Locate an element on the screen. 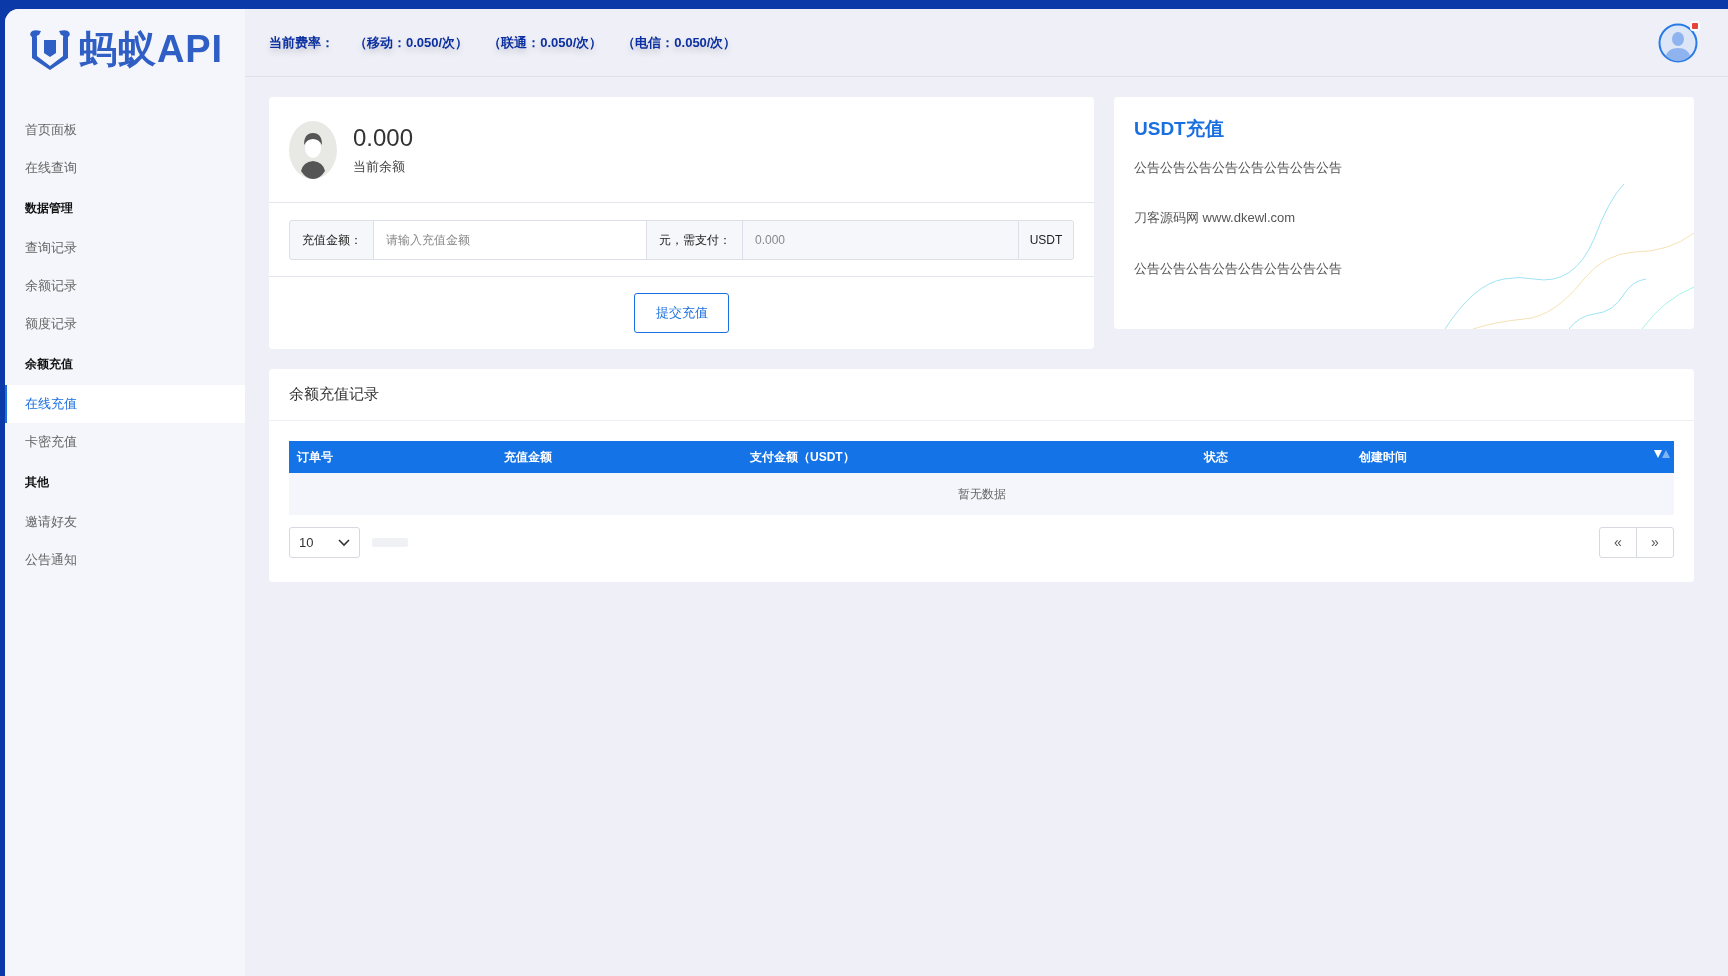 The image size is (1728, 976). balance-amount: 0.000 is located at coordinates (383, 137).